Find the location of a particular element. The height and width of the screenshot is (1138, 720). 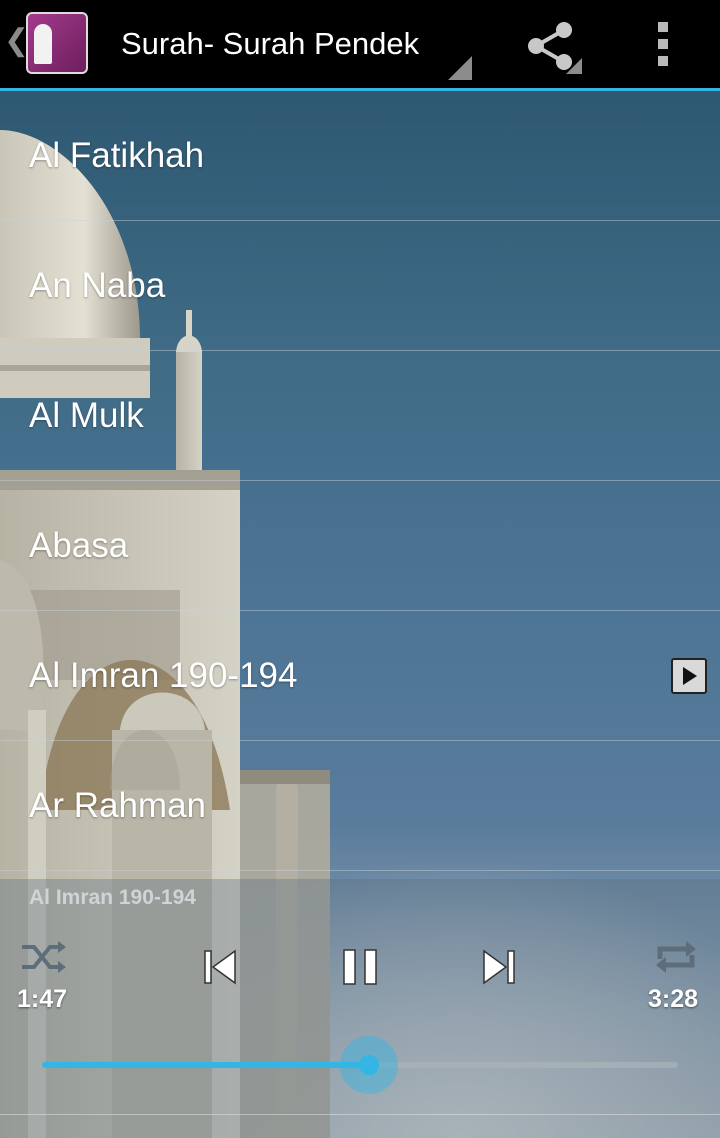

pause-icon is located at coordinates (360, 967).